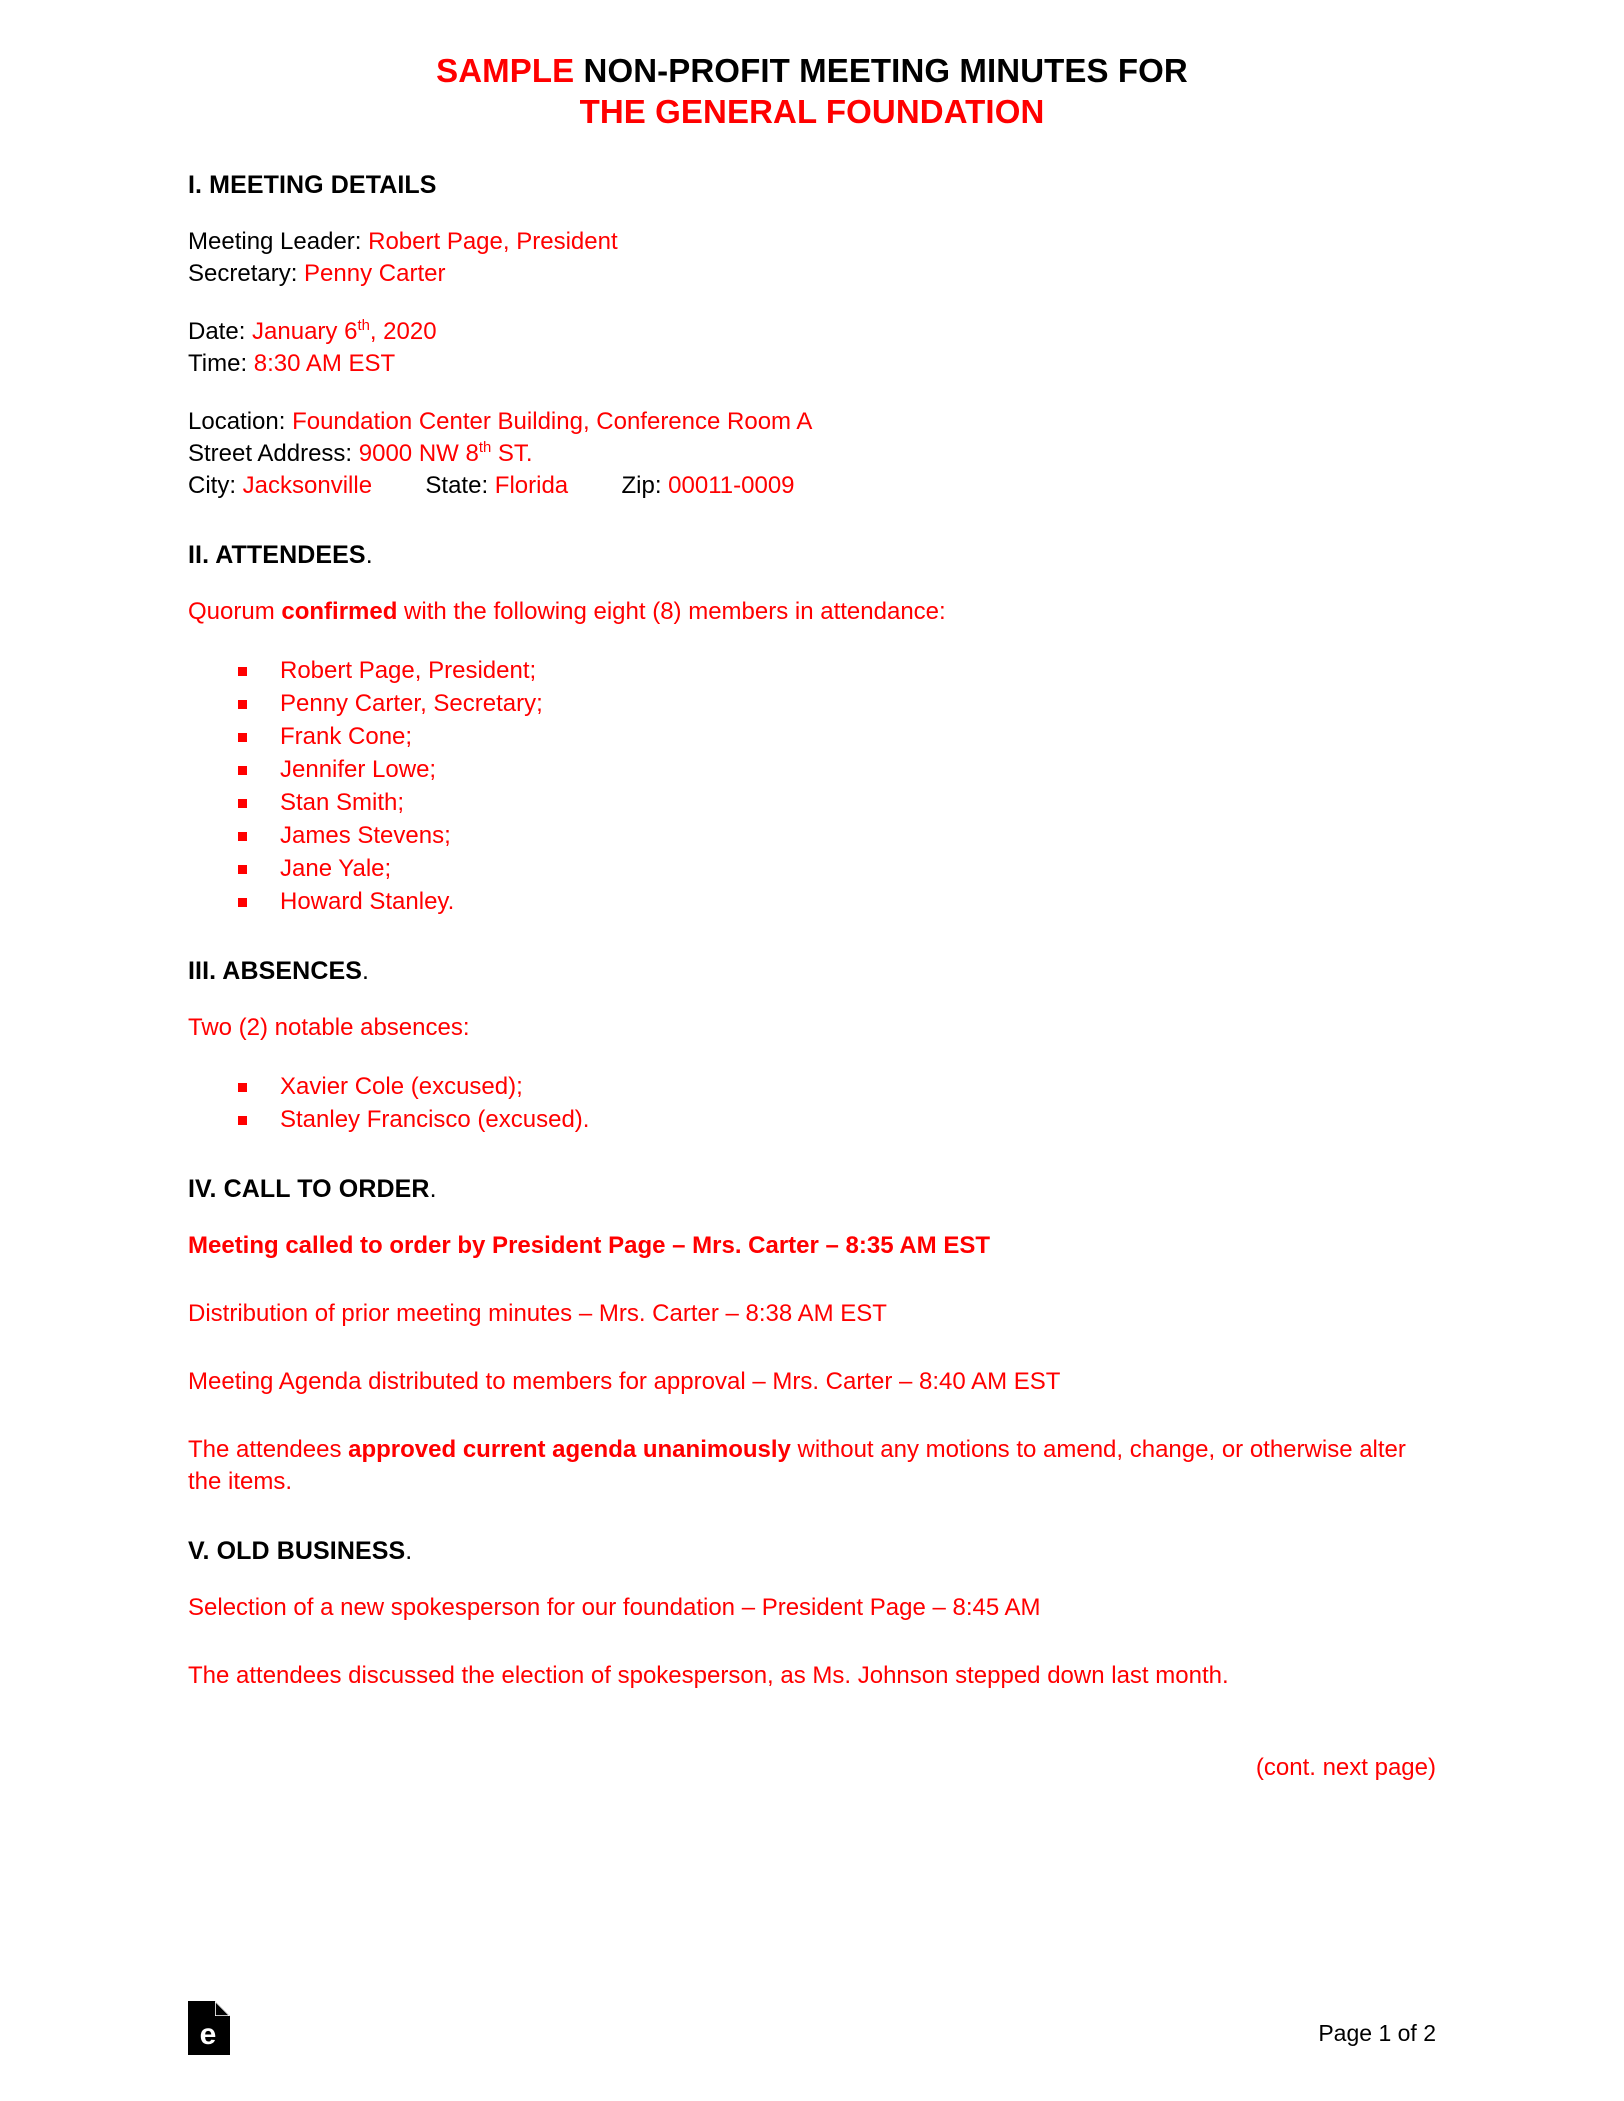 The width and height of the screenshot is (1624, 2101). Describe the element at coordinates (309, 1189) in the screenshot. I see `heading-call-to-order-text: IV. CALL TO ORDER` at that location.